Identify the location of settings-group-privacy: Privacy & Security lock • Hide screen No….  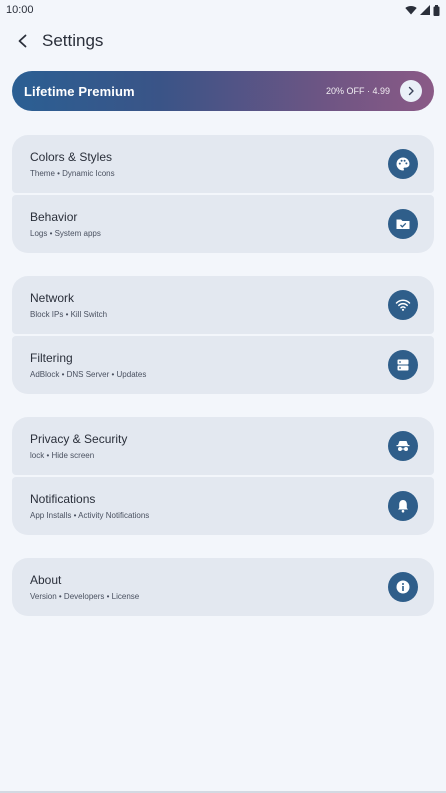
(223, 477).